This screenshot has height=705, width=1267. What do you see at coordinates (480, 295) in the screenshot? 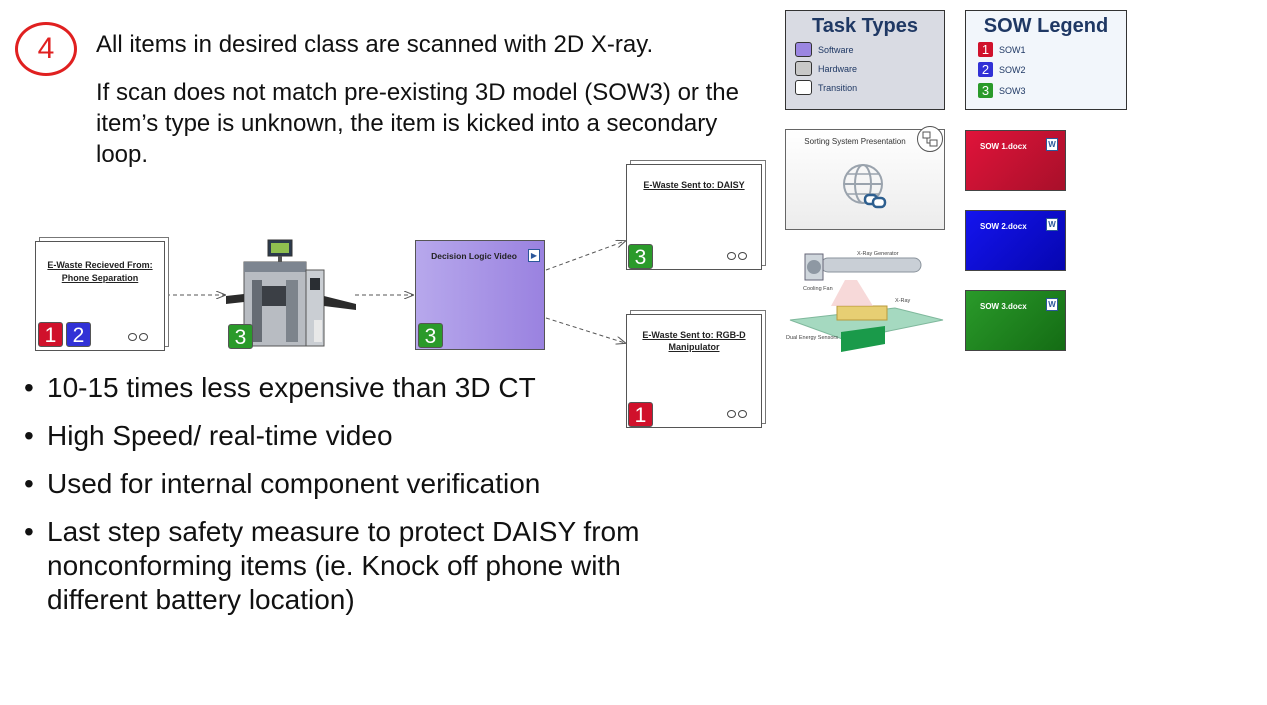
I see `node-decision-logic-video: Decision Logic Video ▶ 3` at bounding box center [480, 295].